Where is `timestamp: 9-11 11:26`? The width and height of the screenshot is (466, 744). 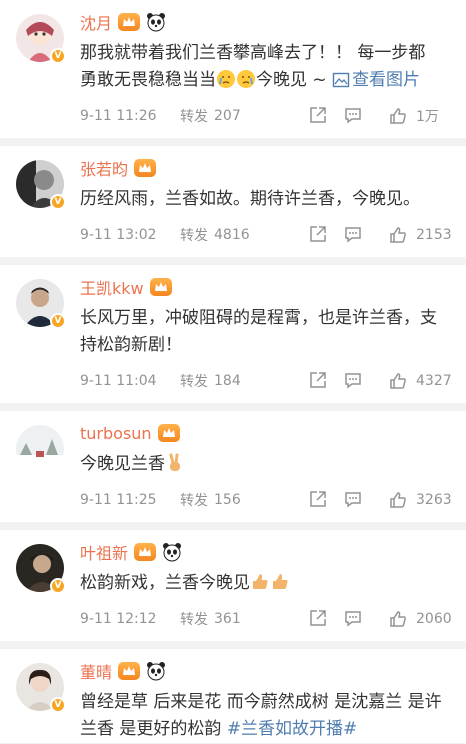
timestamp: 9-11 11:26 is located at coordinates (118, 116).